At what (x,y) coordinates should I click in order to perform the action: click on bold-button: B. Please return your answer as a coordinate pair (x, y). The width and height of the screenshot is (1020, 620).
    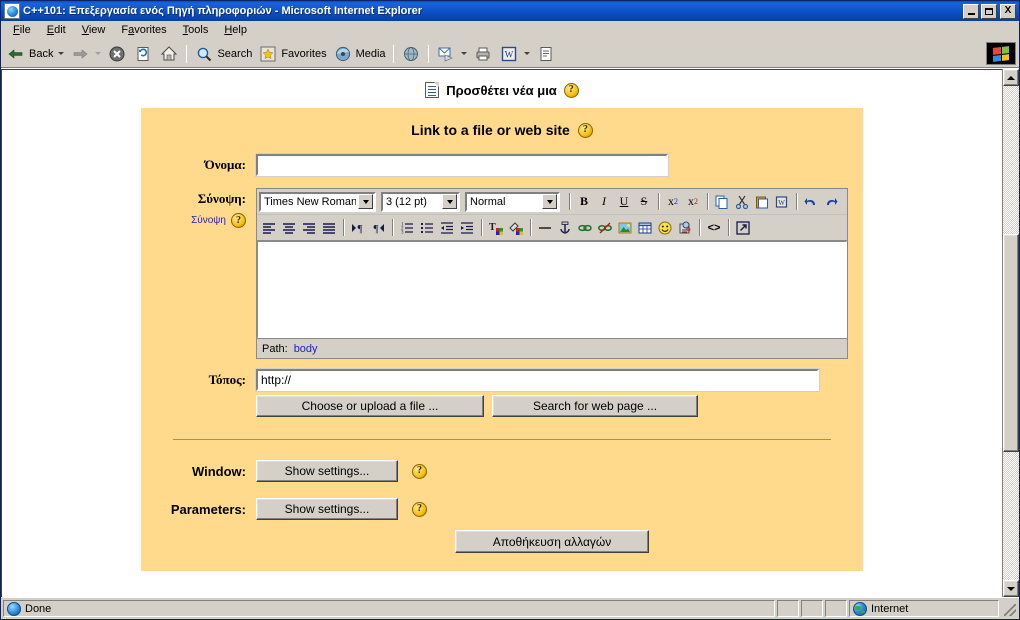
    Looking at the image, I should click on (584, 202).